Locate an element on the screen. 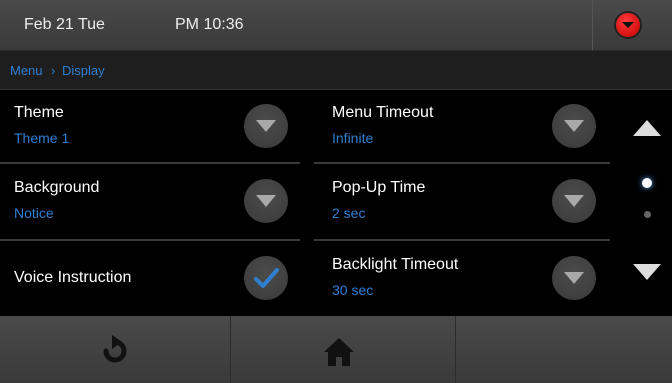  setting-label: Menu Timeout is located at coordinates (383, 112).